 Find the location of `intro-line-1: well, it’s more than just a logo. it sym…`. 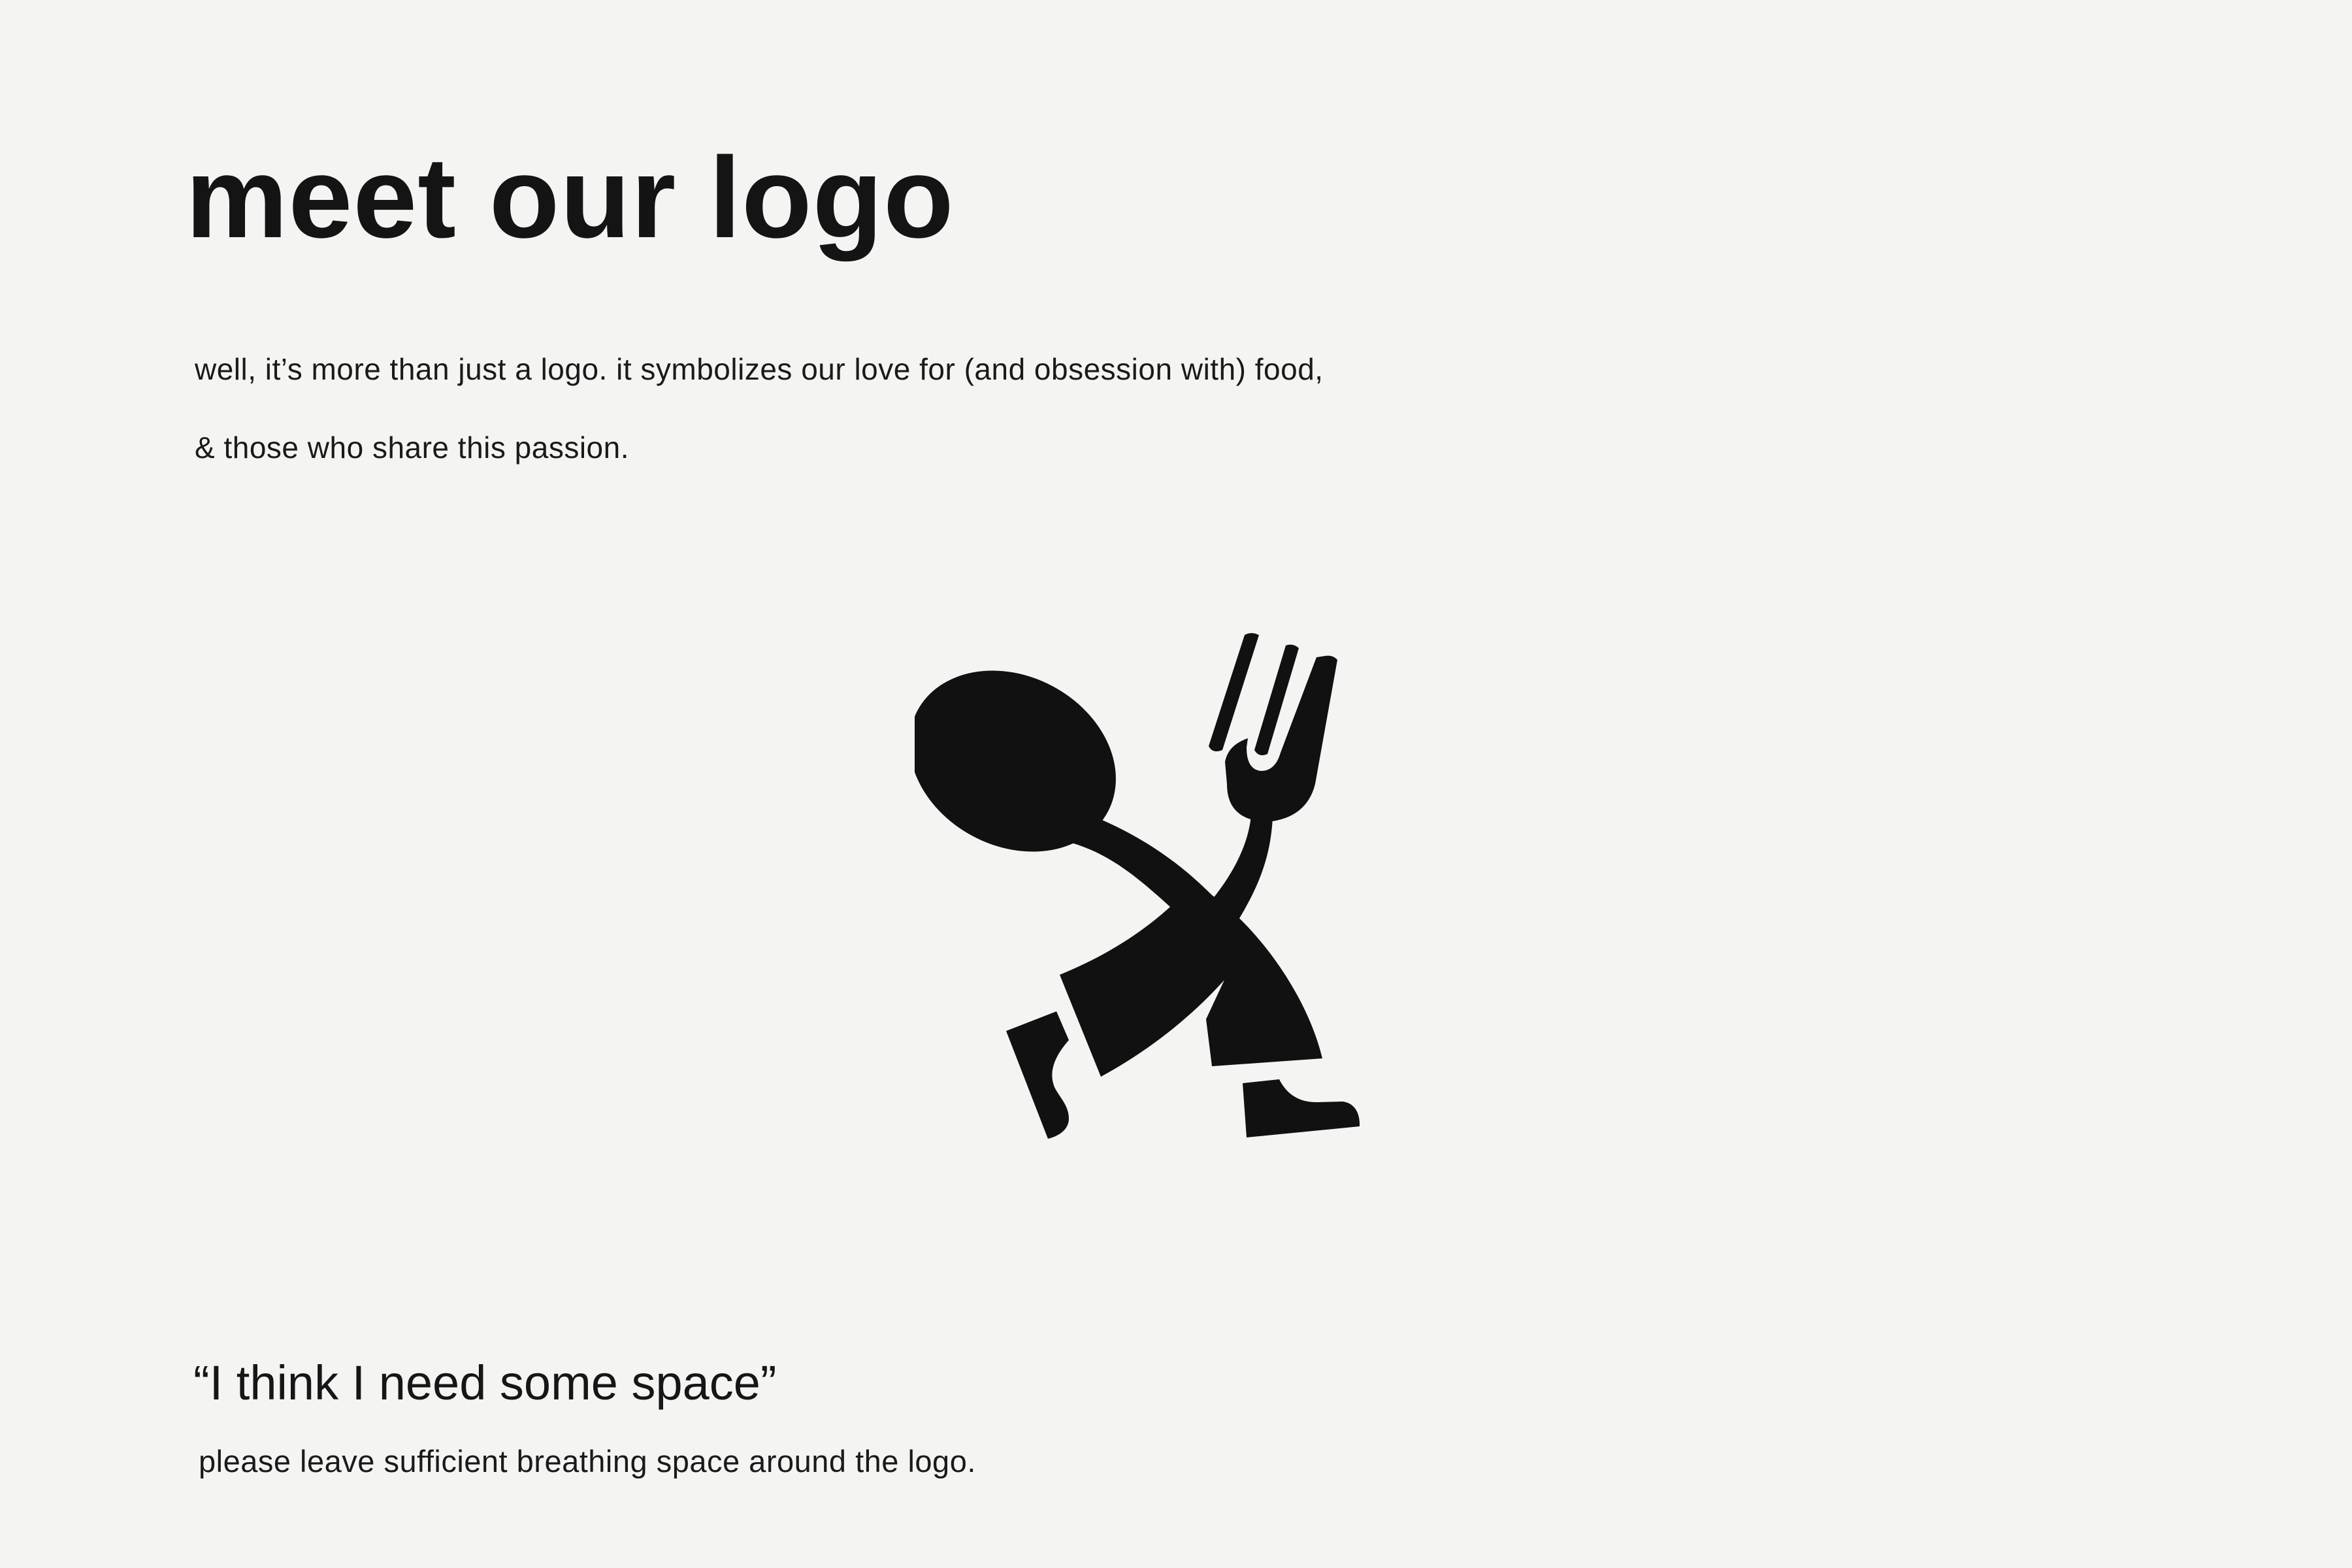

intro-line-1: well, it’s more than just a logo. it sym… is located at coordinates (759, 369).